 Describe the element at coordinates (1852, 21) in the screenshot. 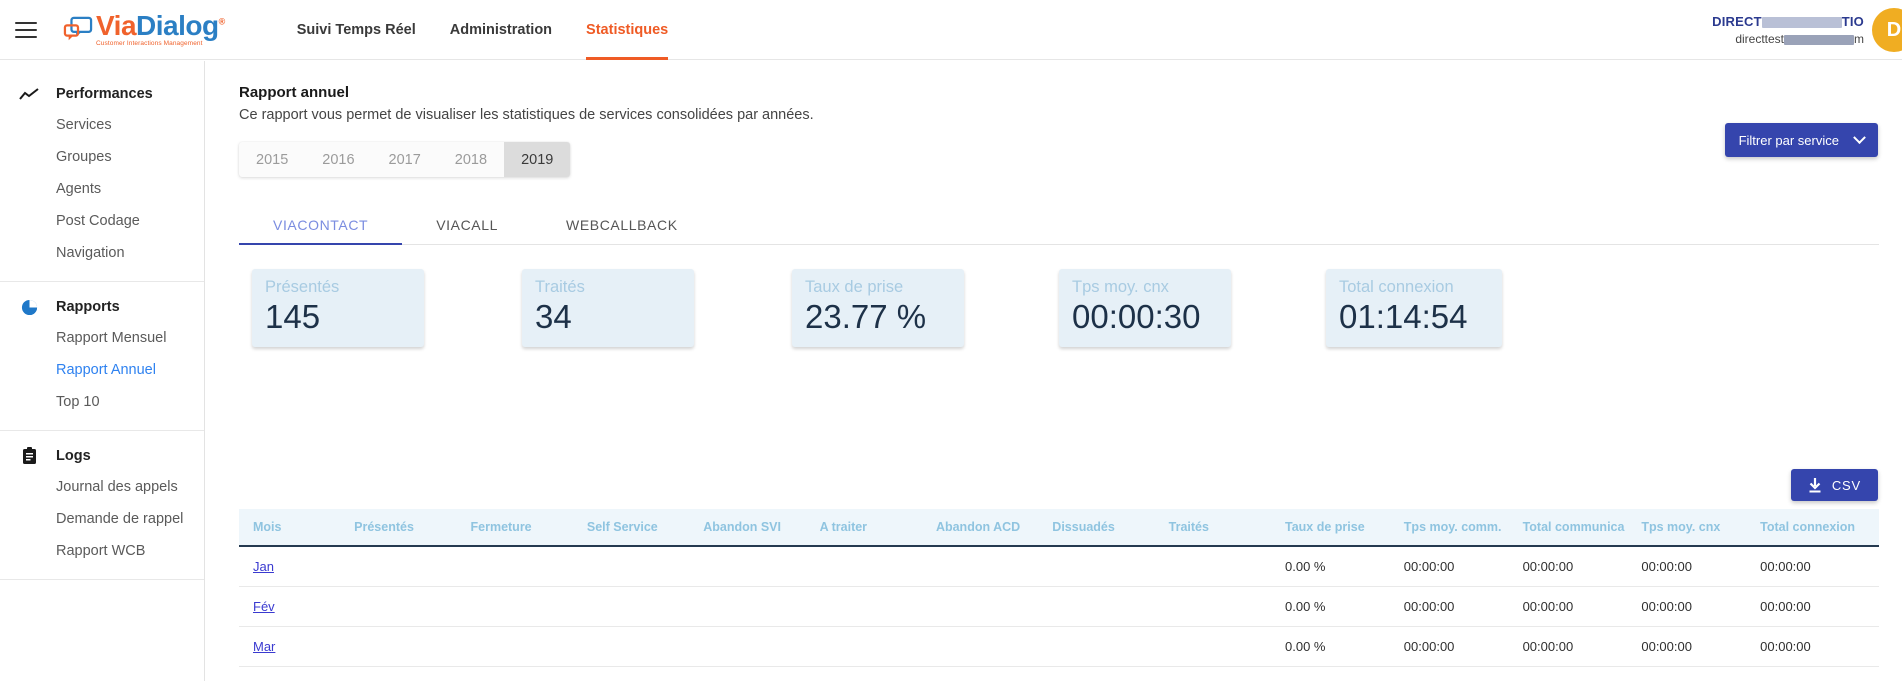

I see `user-name-suffix: TIO` at that location.